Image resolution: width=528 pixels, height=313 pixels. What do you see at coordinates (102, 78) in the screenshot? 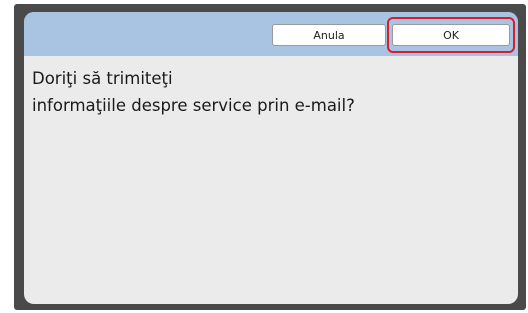
I see `message-line-1: Doriţi să trimiteţi` at bounding box center [102, 78].